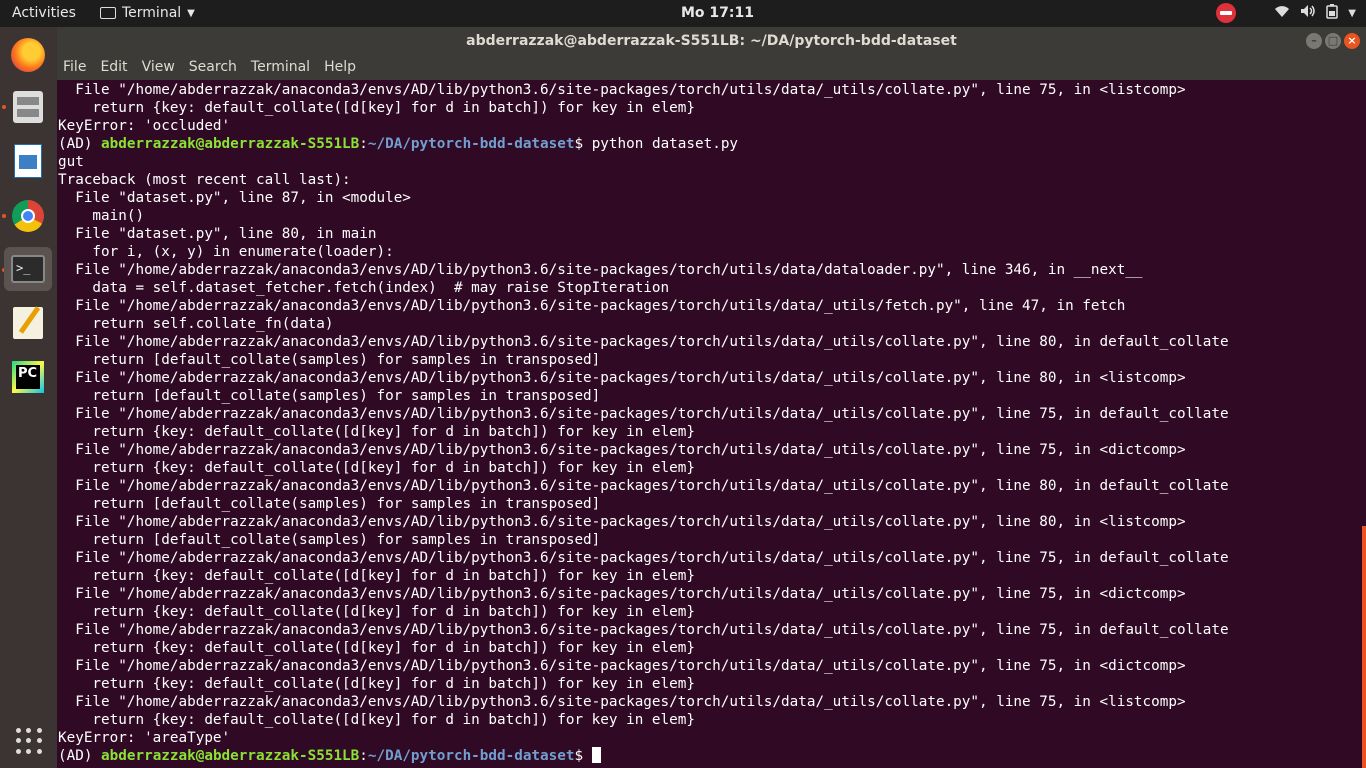 The width and height of the screenshot is (1366, 768). Describe the element at coordinates (1364, 647) in the screenshot. I see `scrollbar-thumb` at that location.